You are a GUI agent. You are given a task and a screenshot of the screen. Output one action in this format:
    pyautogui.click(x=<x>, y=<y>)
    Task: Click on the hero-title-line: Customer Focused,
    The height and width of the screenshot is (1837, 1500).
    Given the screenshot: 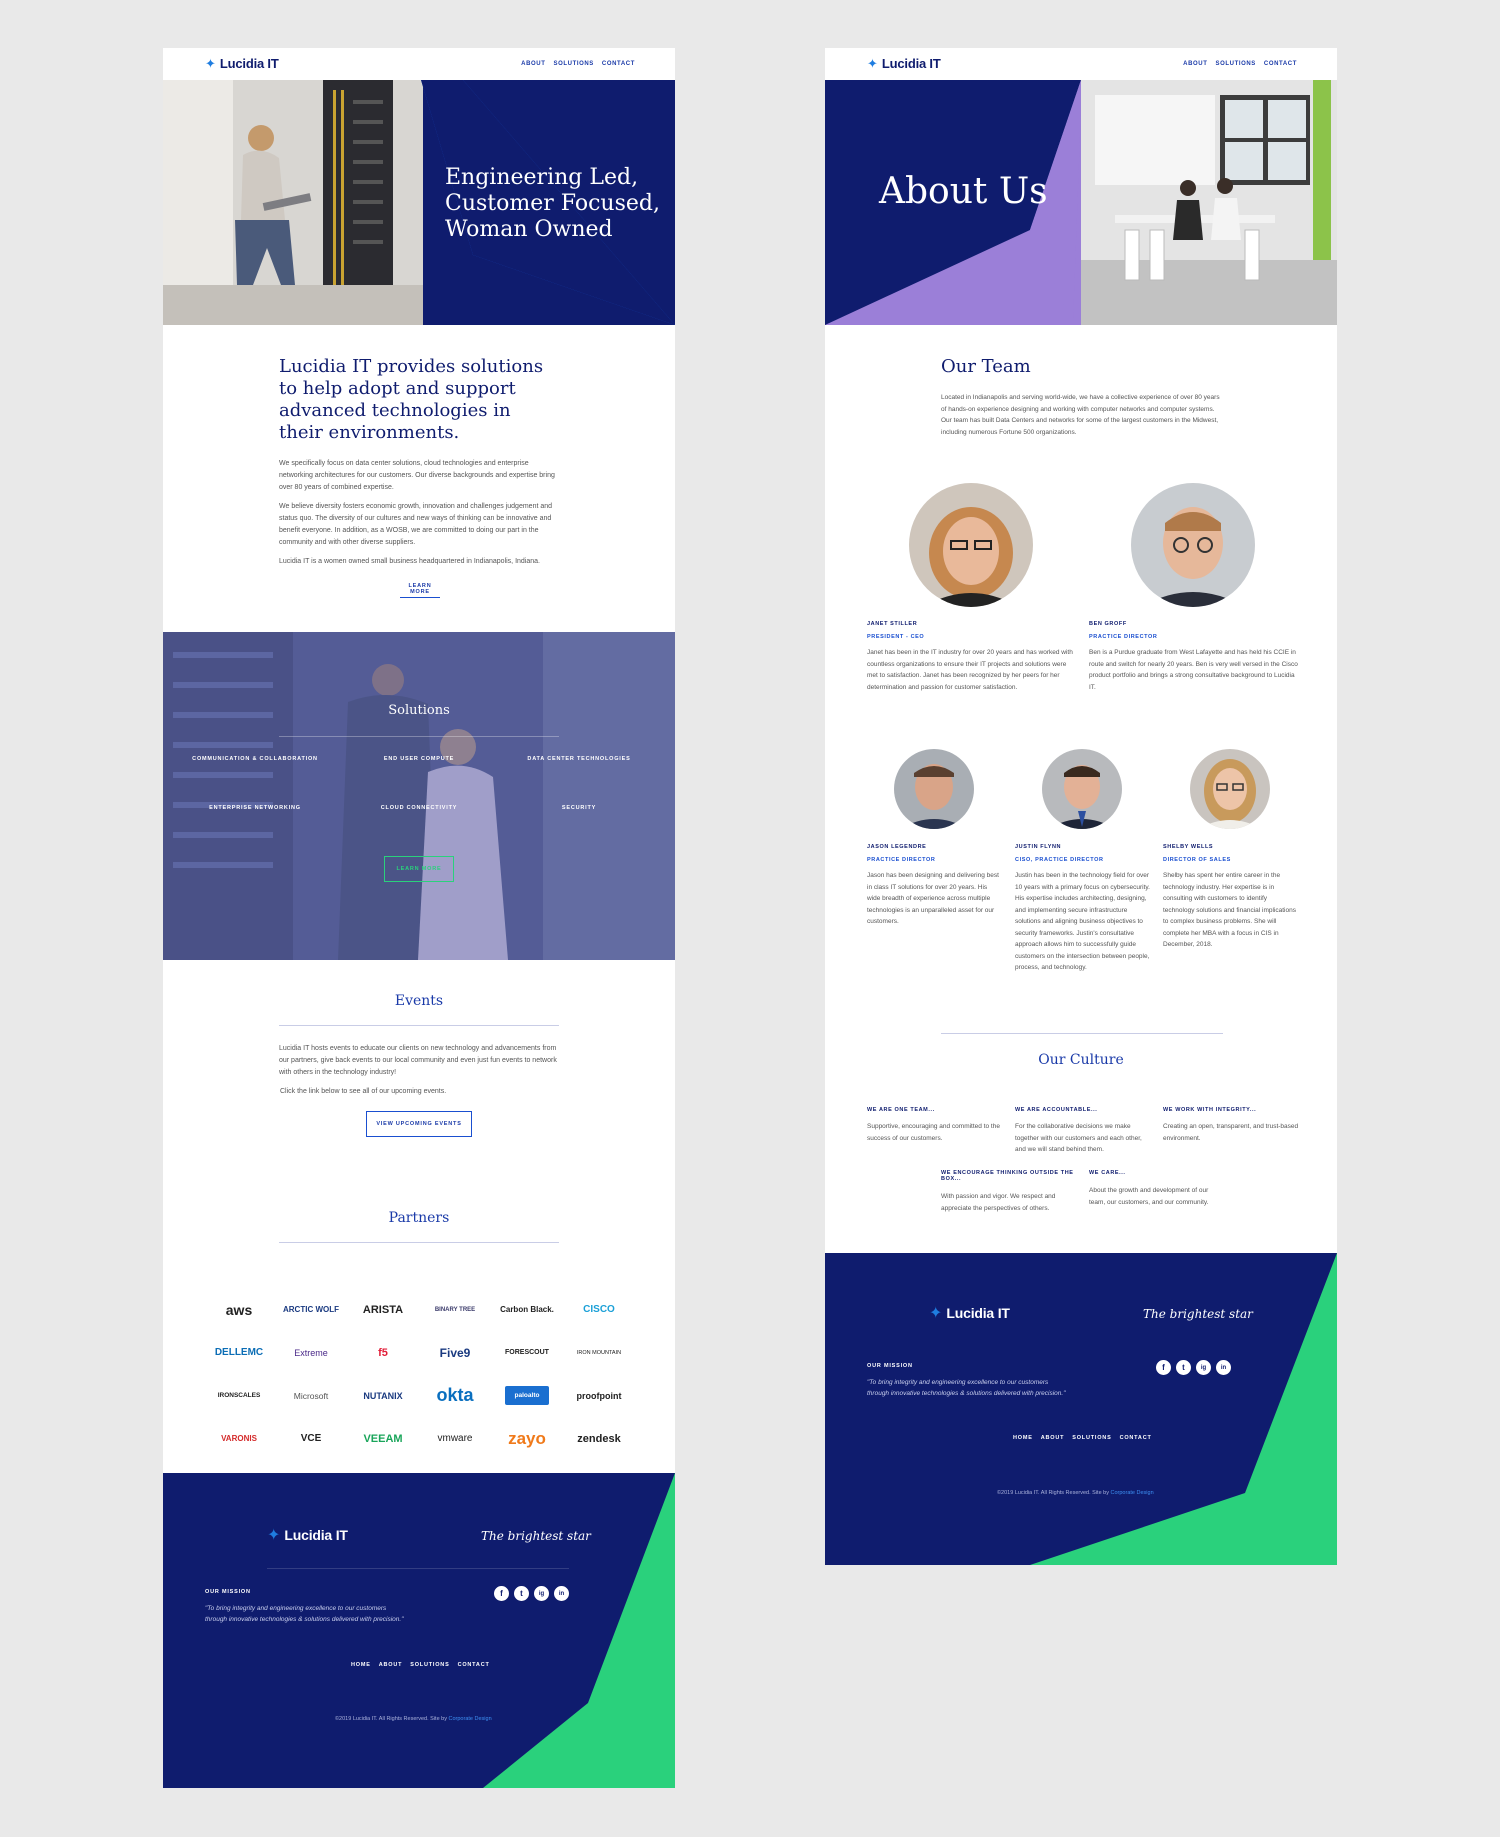 What is the action you would take?
    pyautogui.click(x=552, y=203)
    